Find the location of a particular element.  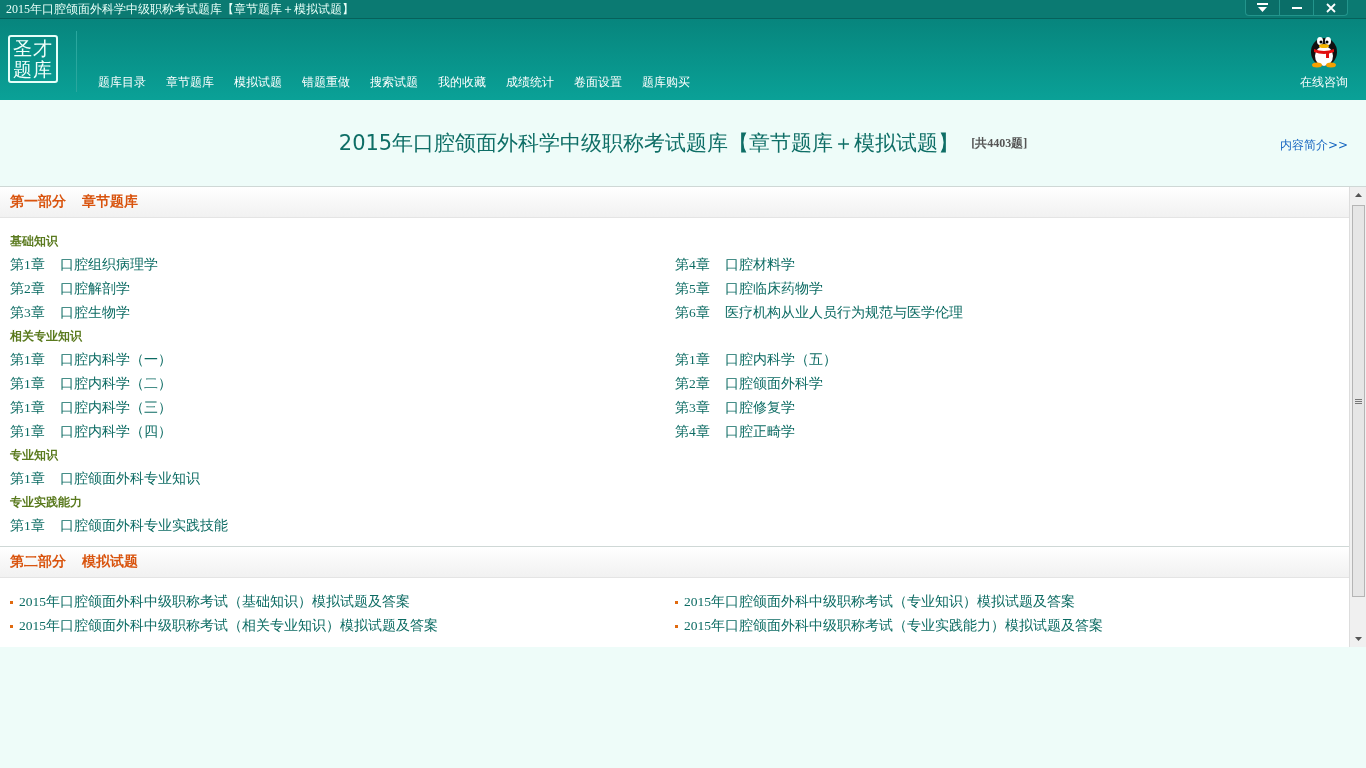

nav-item: 章节题库 is located at coordinates (190, 82).